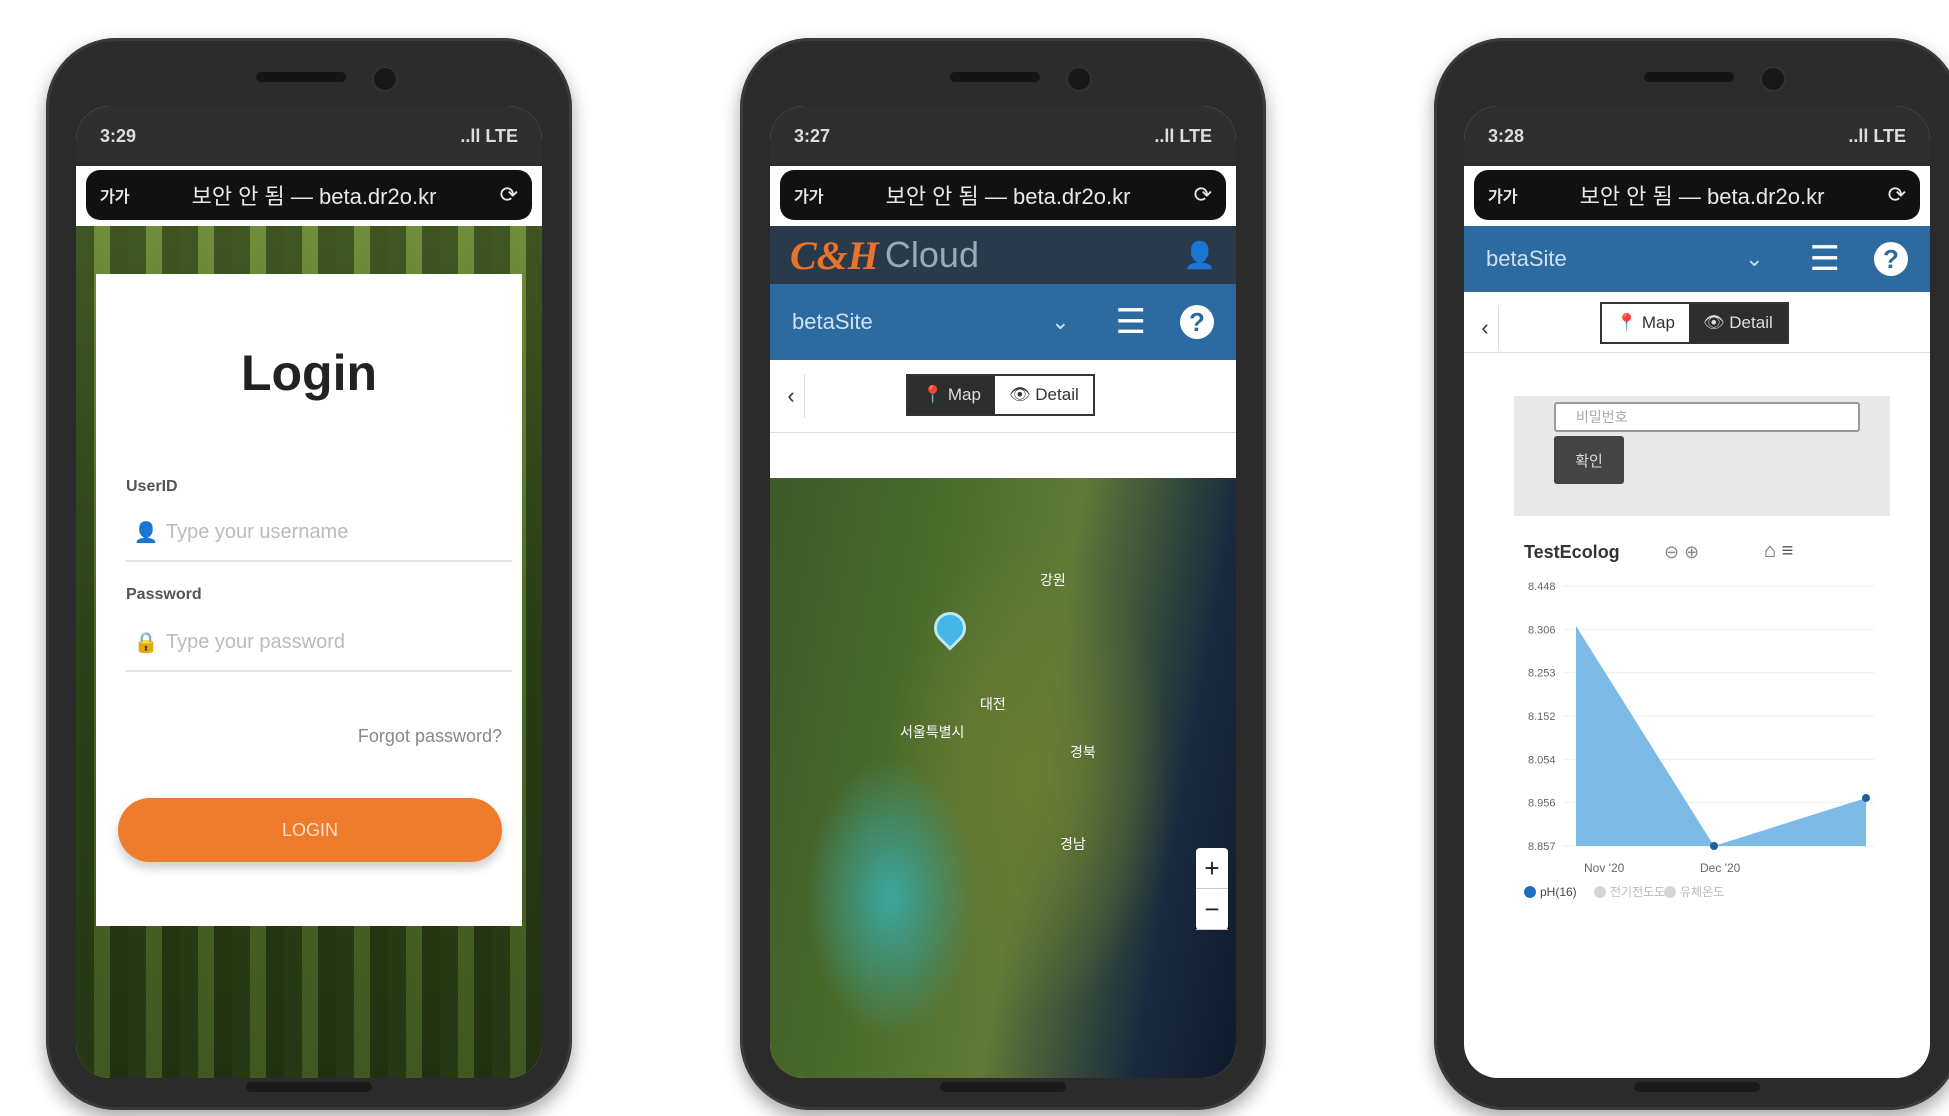 The width and height of the screenshot is (1949, 1116). I want to click on password-placeholder: 비밀번호, so click(1602, 417).